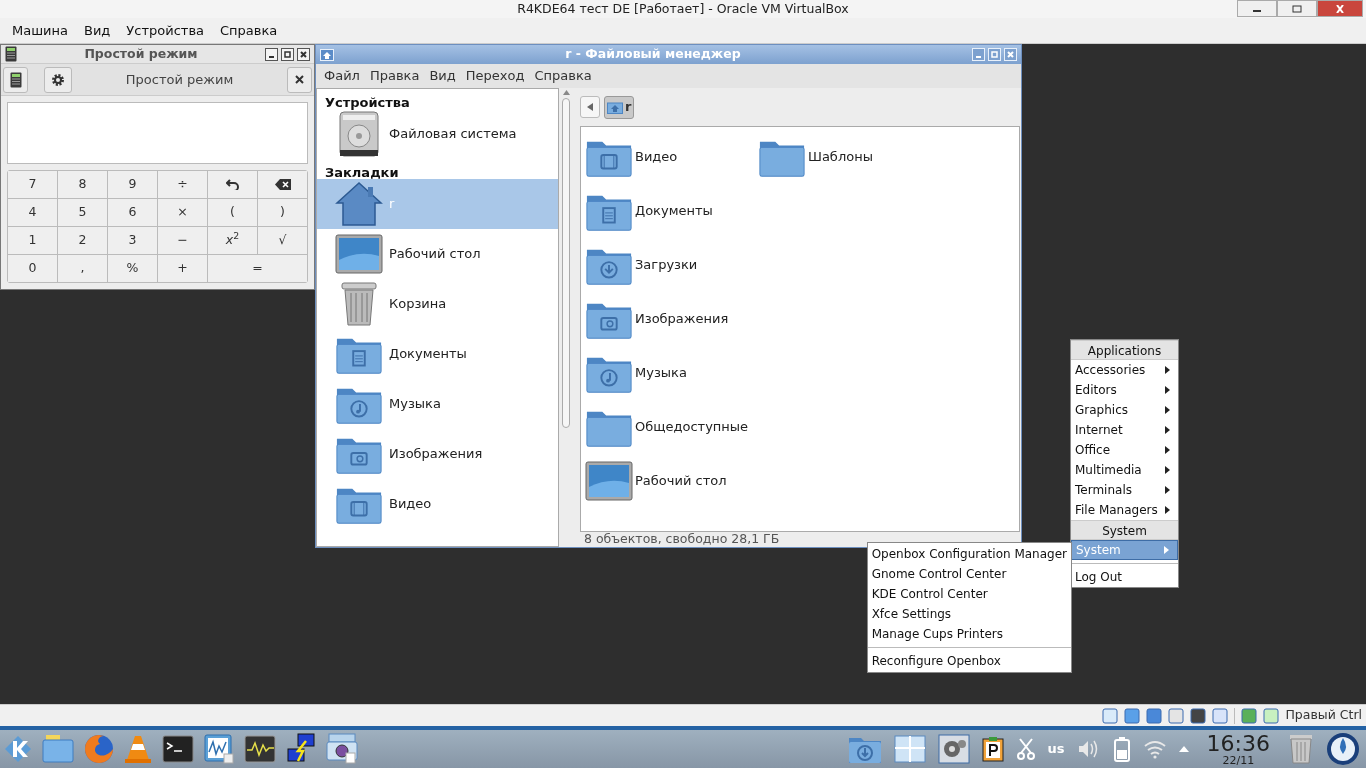 The width and height of the screenshot is (1366, 768). I want to click on app-icon-button, so click(15, 79).